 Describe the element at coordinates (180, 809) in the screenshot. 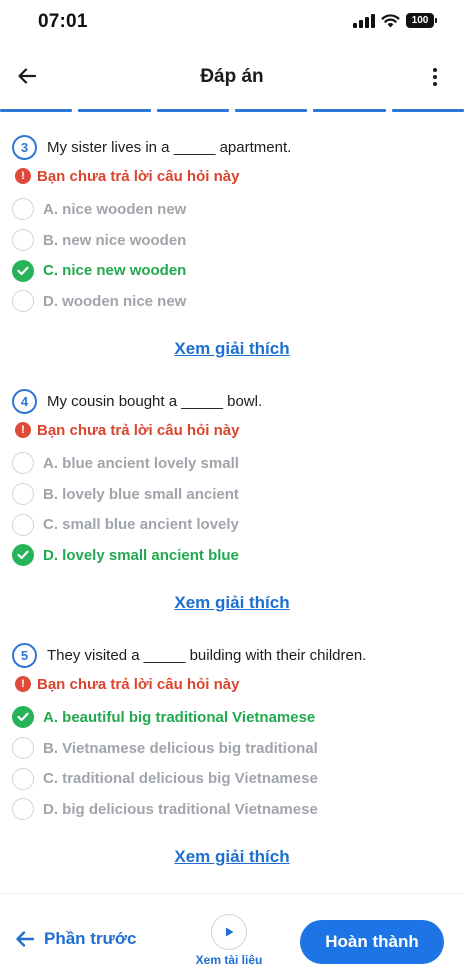

I see `option-label: D. big delicious traditional Vietnamese` at that location.